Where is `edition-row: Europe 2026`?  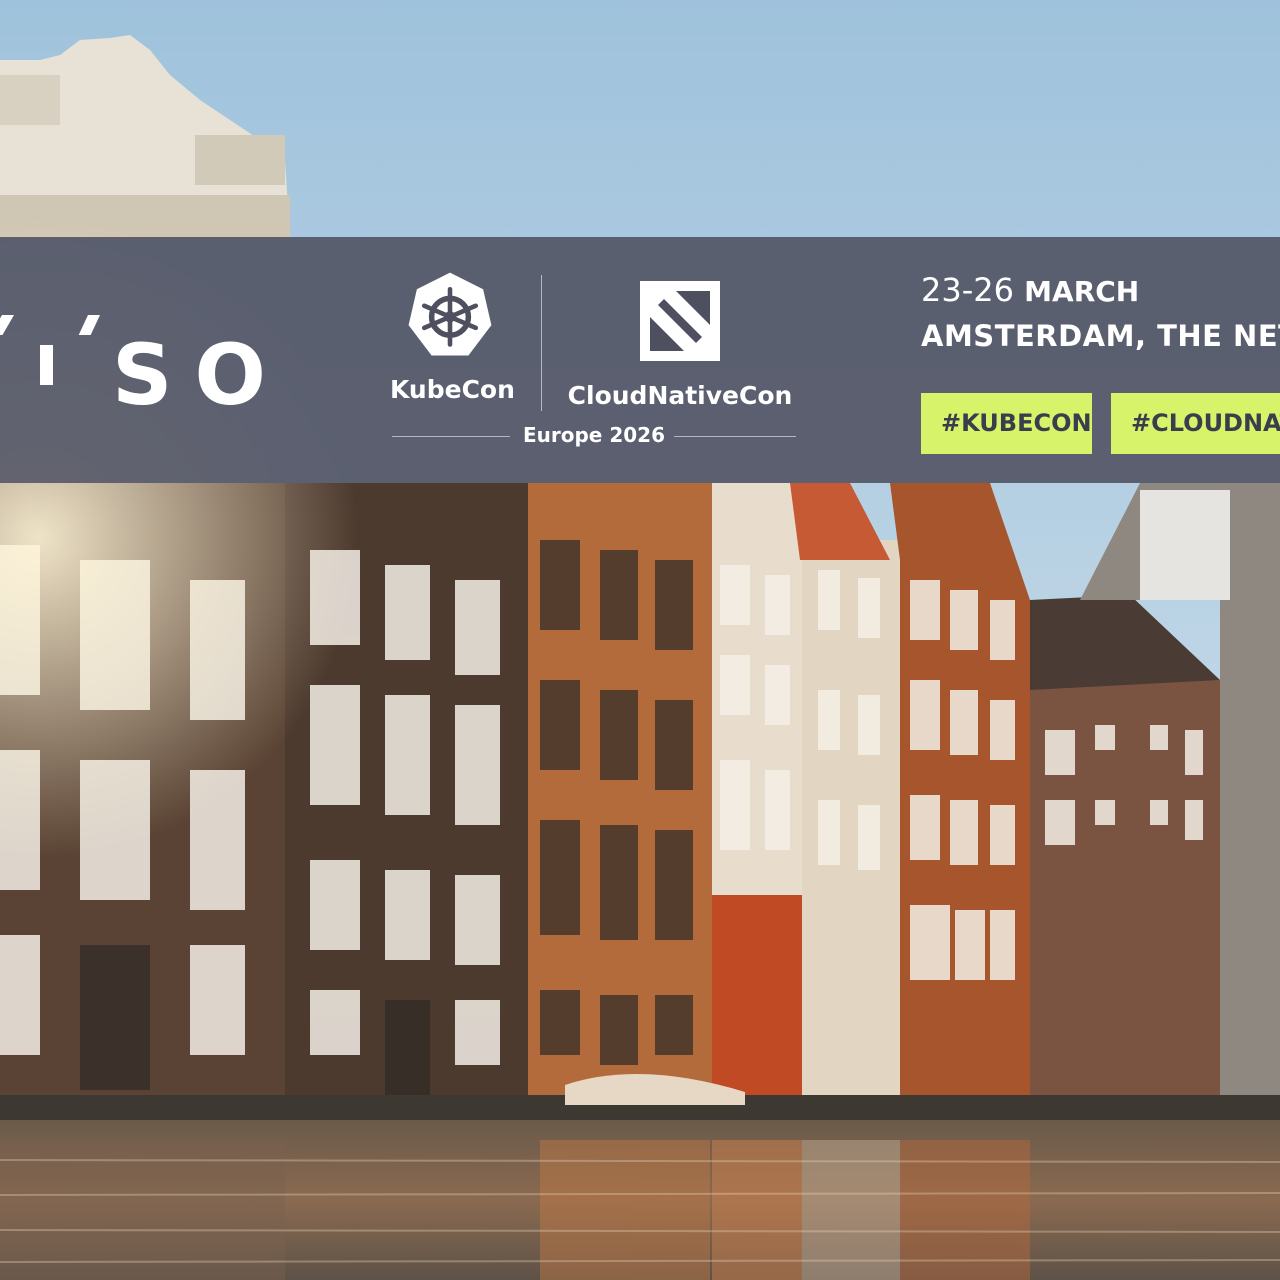
edition-row: Europe 2026 is located at coordinates (594, 437).